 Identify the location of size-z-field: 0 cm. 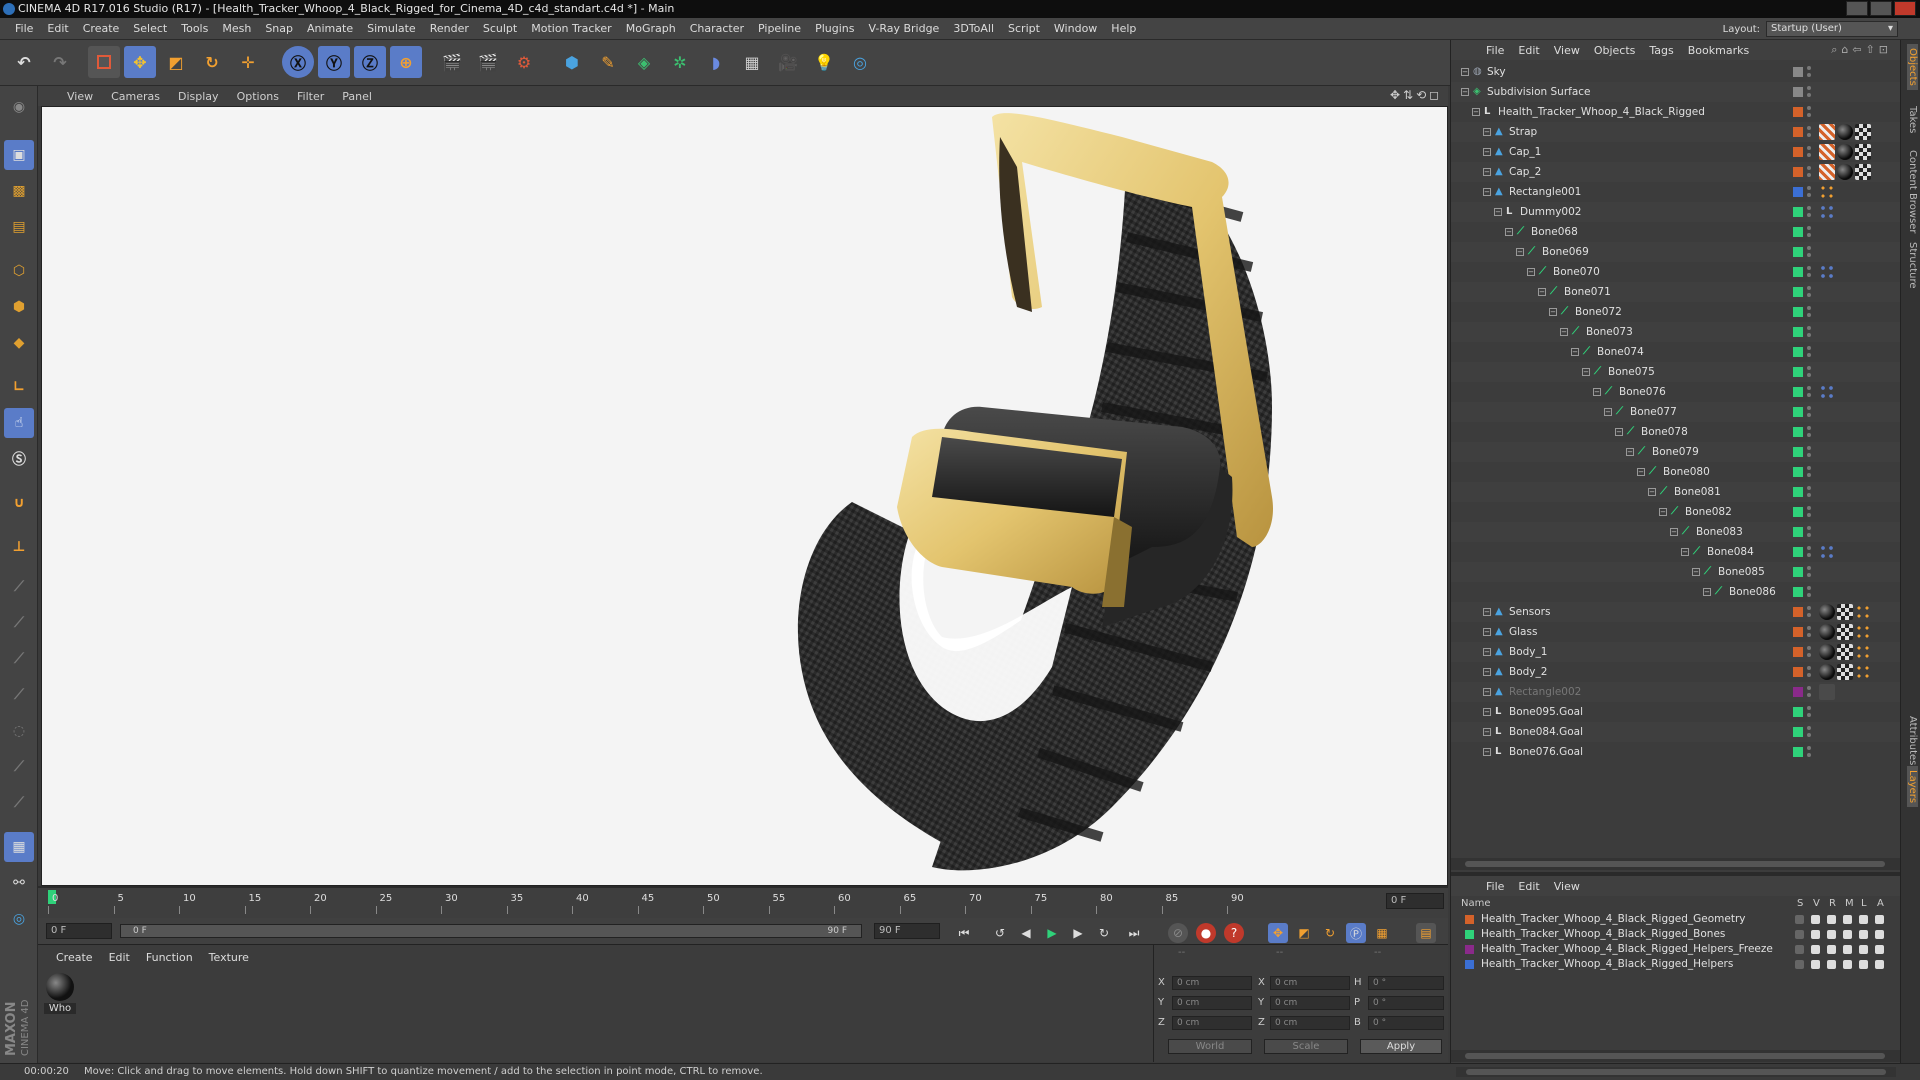
(1310, 1023).